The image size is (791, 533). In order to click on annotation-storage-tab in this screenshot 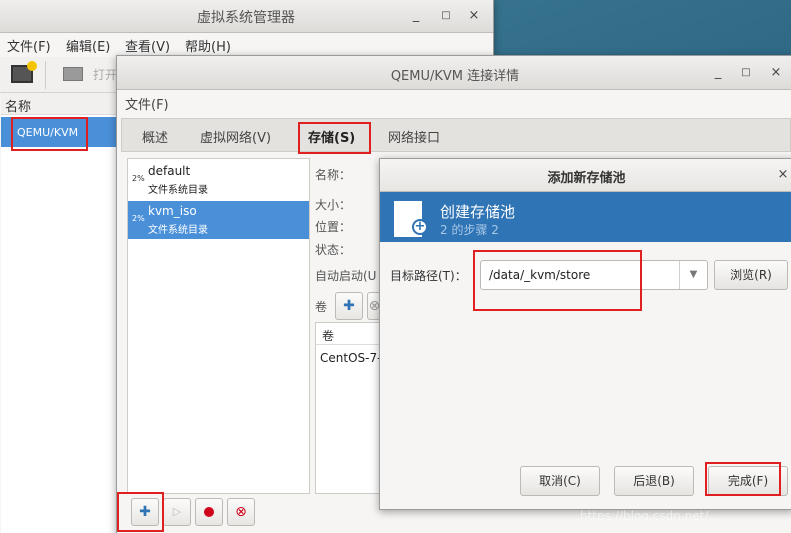, I will do `click(334, 138)`.